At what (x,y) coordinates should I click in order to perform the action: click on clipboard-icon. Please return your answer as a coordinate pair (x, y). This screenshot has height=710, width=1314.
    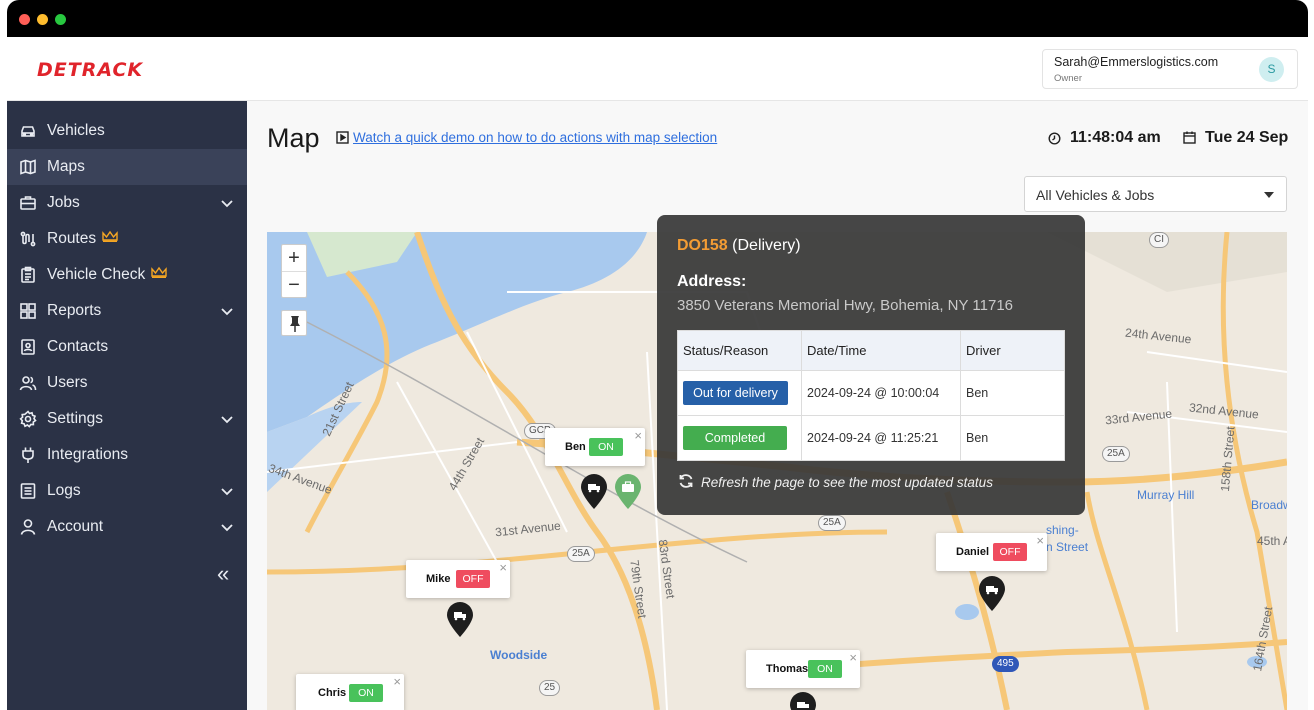
    Looking at the image, I should click on (28, 275).